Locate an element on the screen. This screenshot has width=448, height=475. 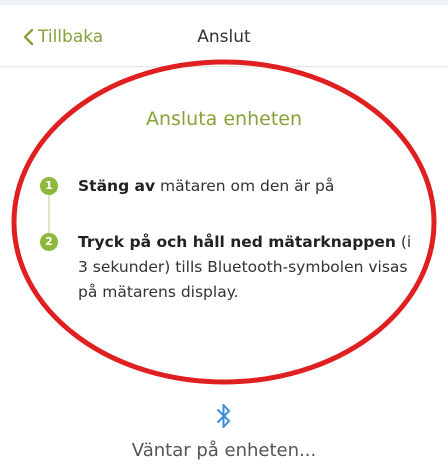
section-title: Ansluta enheten is located at coordinates (224, 119).